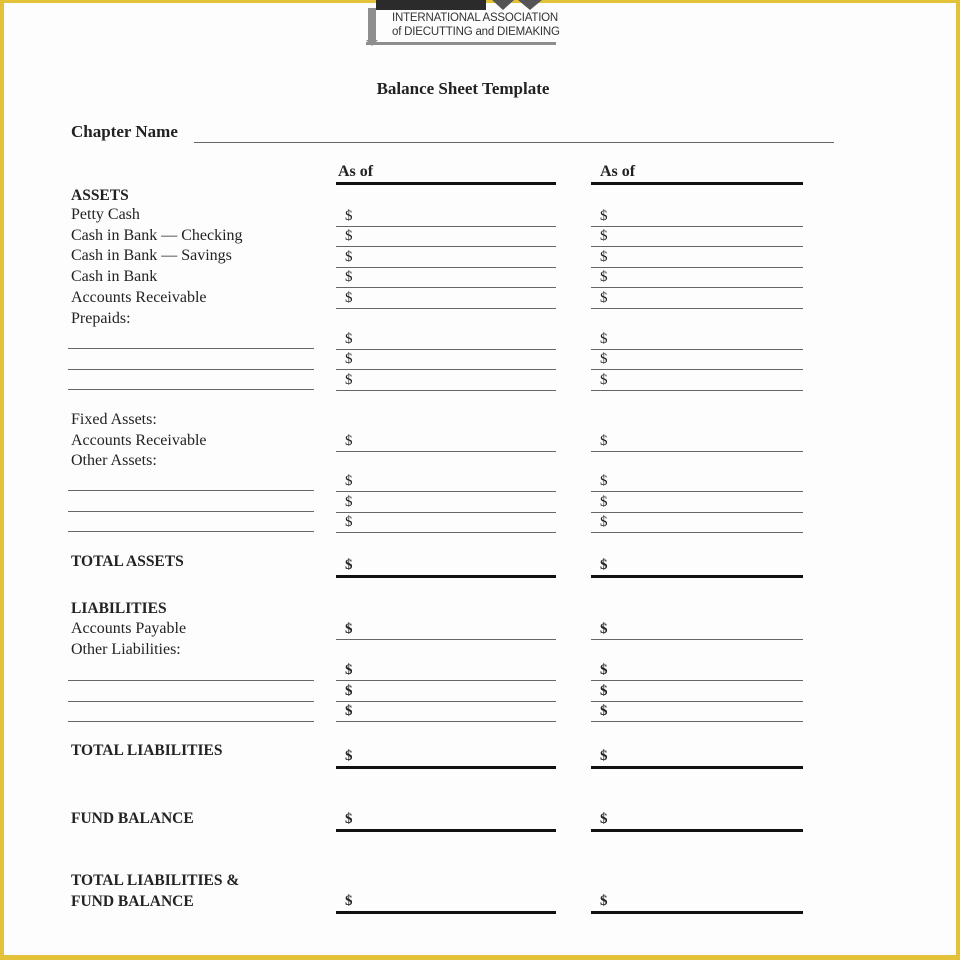  Describe the element at coordinates (105, 214) in the screenshot. I see `label-petty-cash: Petty Cash` at that location.